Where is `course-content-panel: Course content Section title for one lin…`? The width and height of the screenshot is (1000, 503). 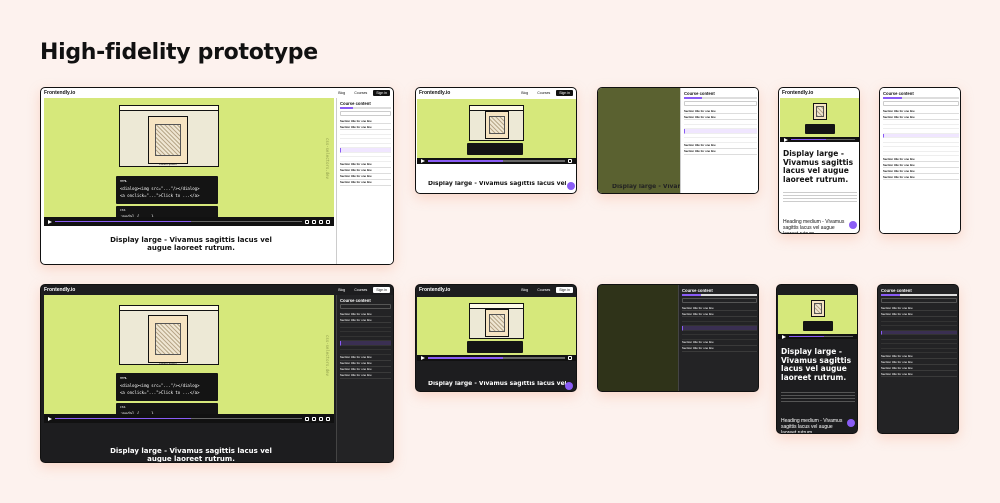 course-content-panel: Course content Section title for one lin… is located at coordinates (364, 378).